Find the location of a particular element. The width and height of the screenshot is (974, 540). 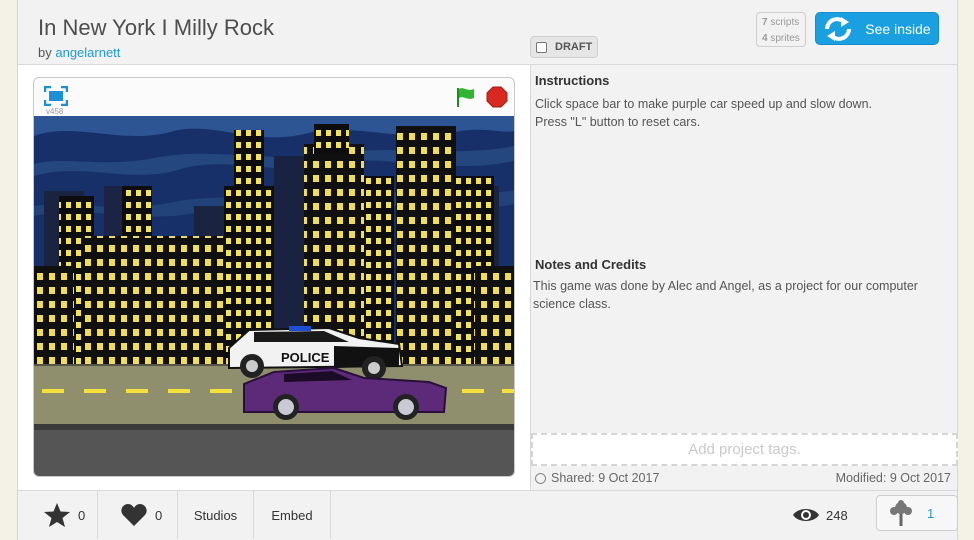

draft-checkbox is located at coordinates (541, 47).